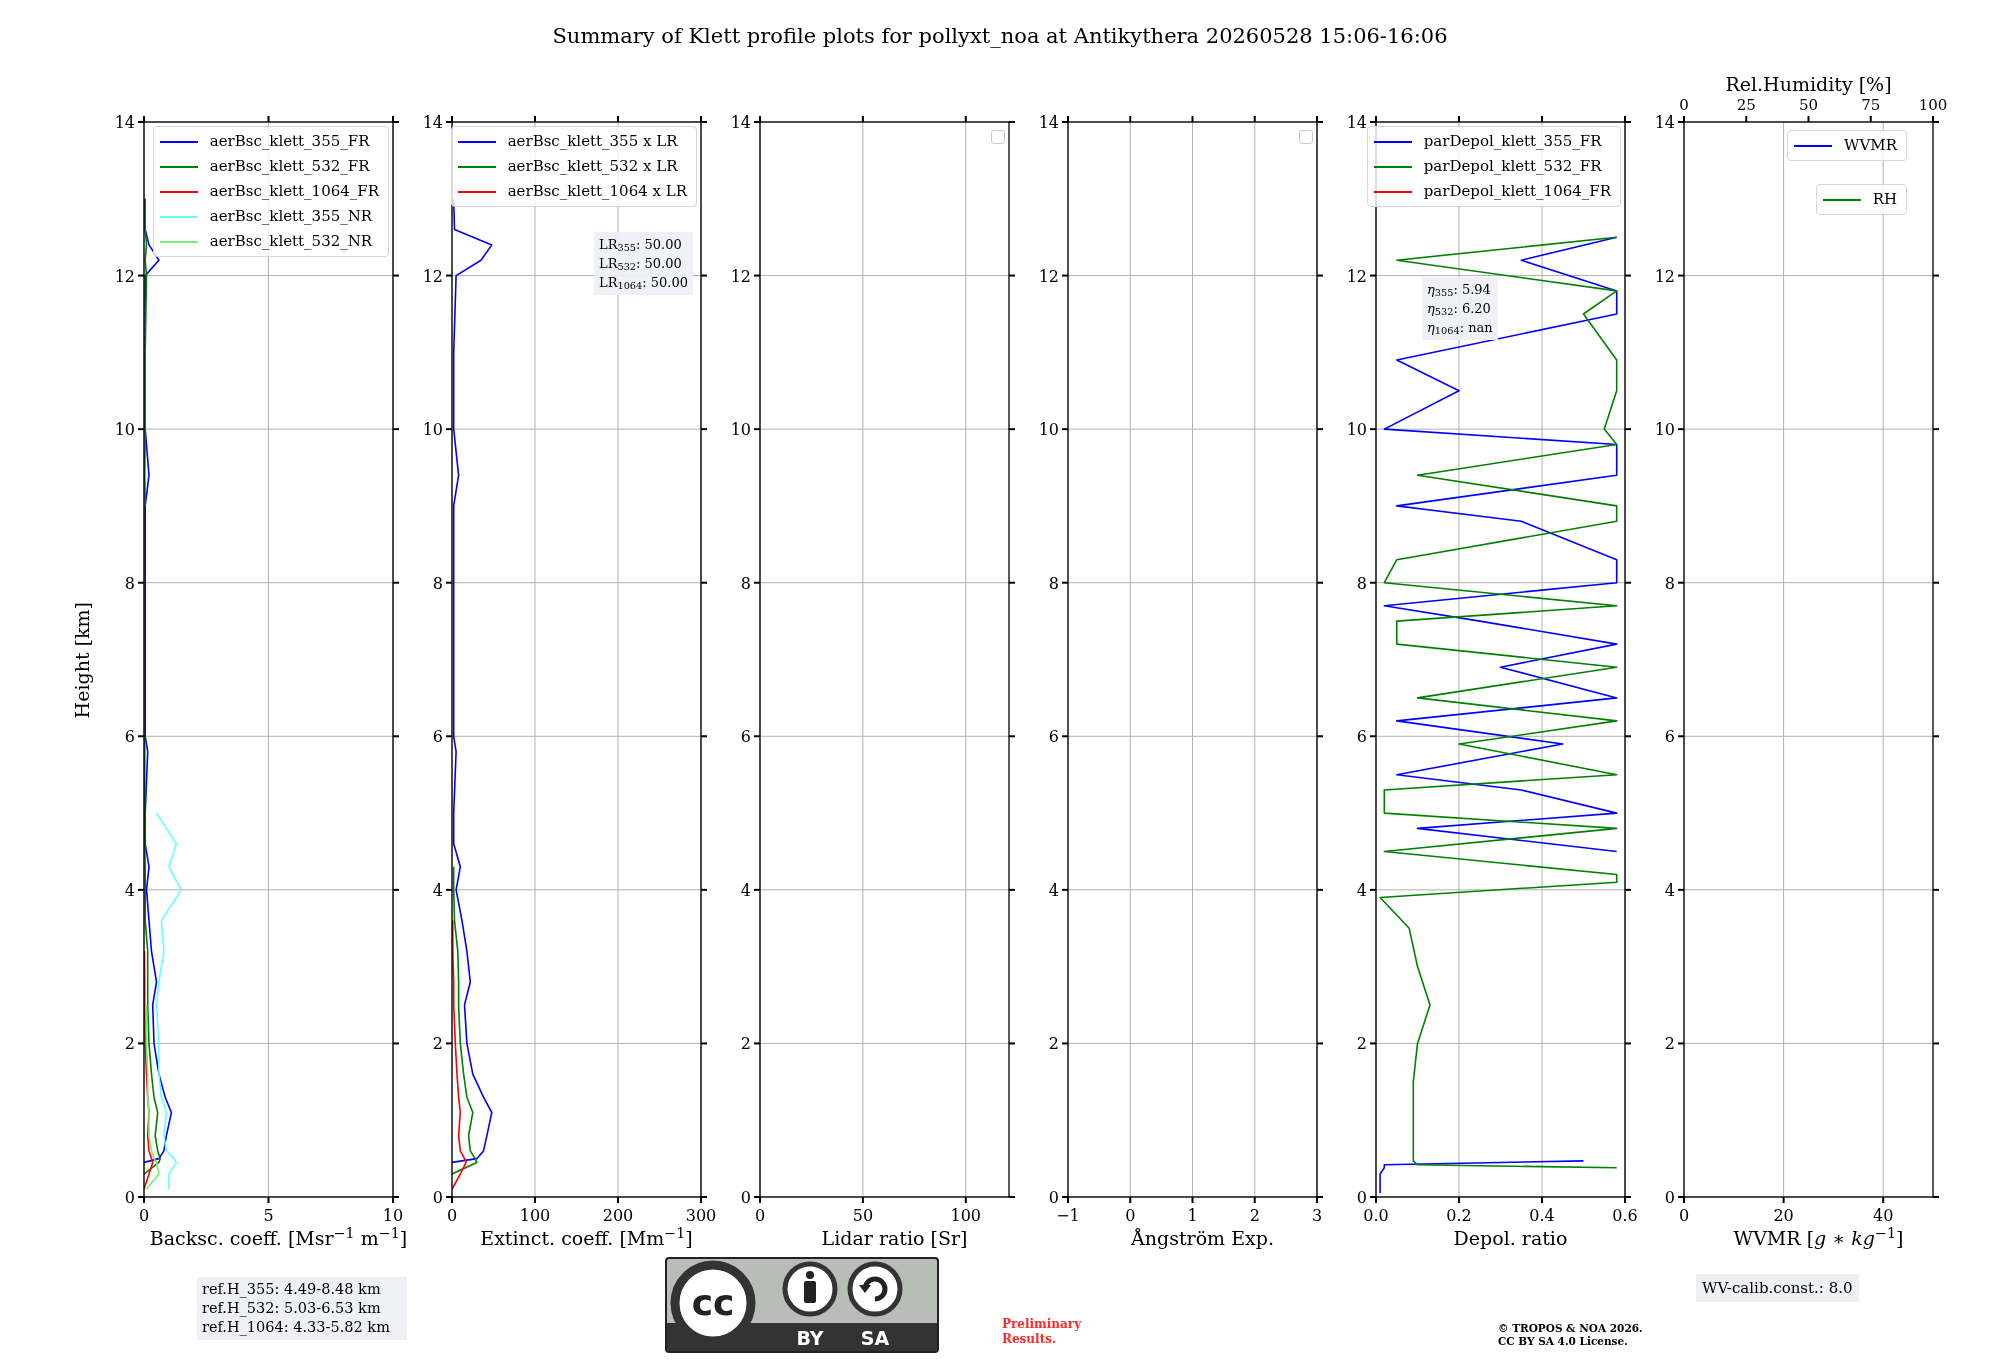  I want to click on legend-label: aerBsc_klett_355_FR, so click(289, 141).